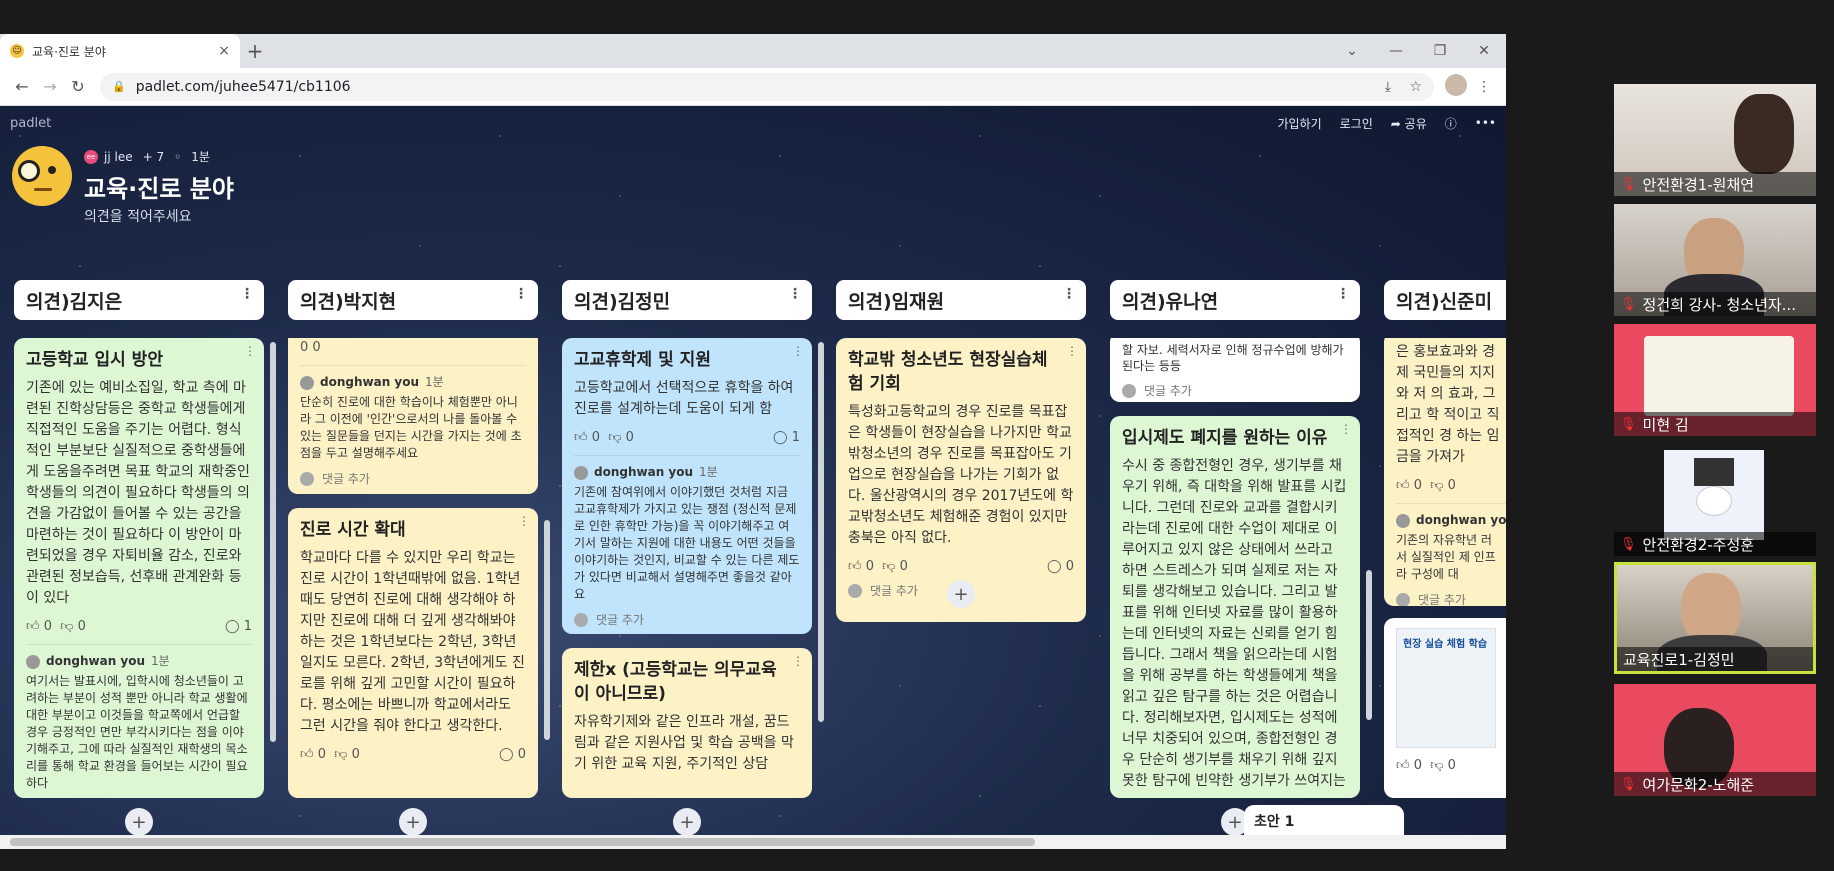 Image resolution: width=1834 pixels, height=871 pixels. I want to click on participant-tile: 🎙︎ 미현 김, so click(1715, 380).